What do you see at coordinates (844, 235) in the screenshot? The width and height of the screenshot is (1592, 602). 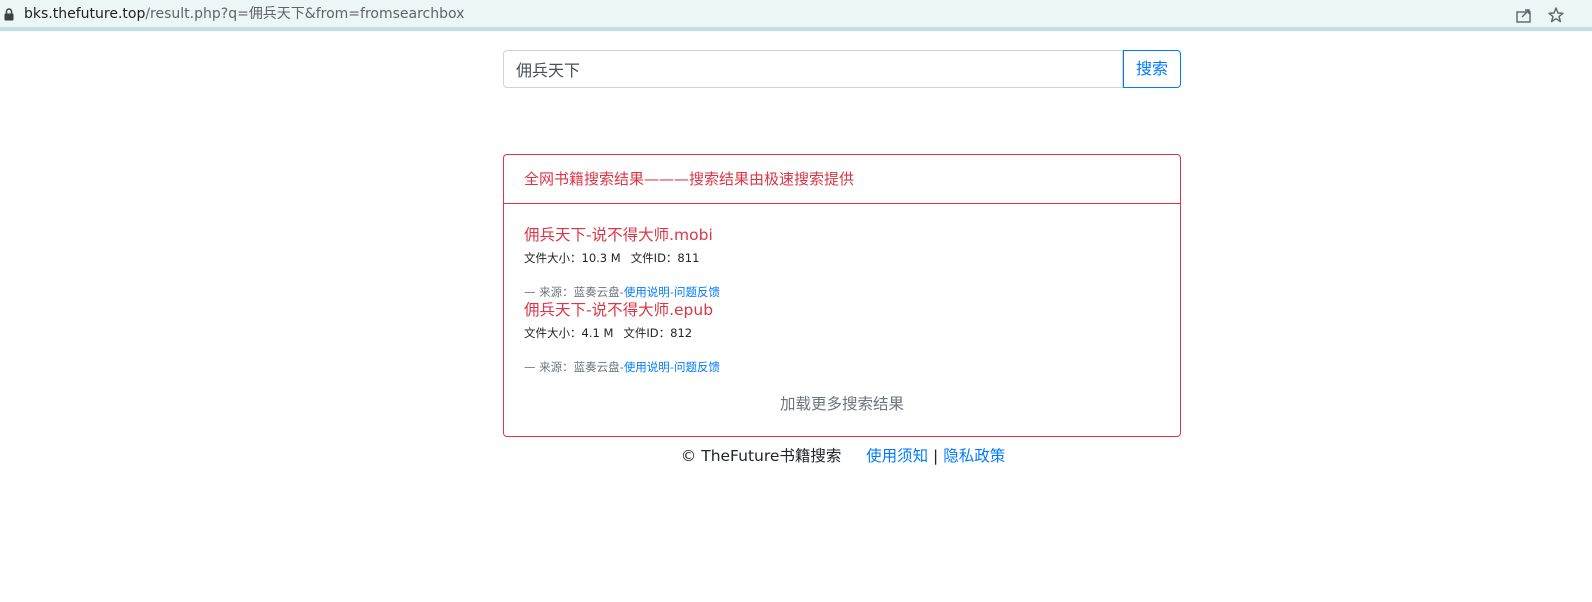 I see `result-title: 佣兵天下-说不得大师.mobi` at bounding box center [844, 235].